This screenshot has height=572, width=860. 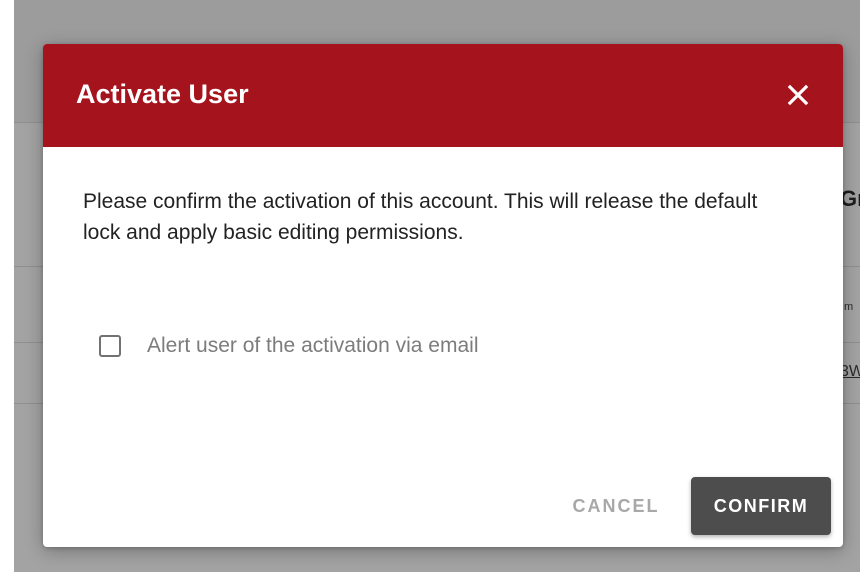 I want to click on email-alert-option: Alert user of the activation via email, so click(x=289, y=346).